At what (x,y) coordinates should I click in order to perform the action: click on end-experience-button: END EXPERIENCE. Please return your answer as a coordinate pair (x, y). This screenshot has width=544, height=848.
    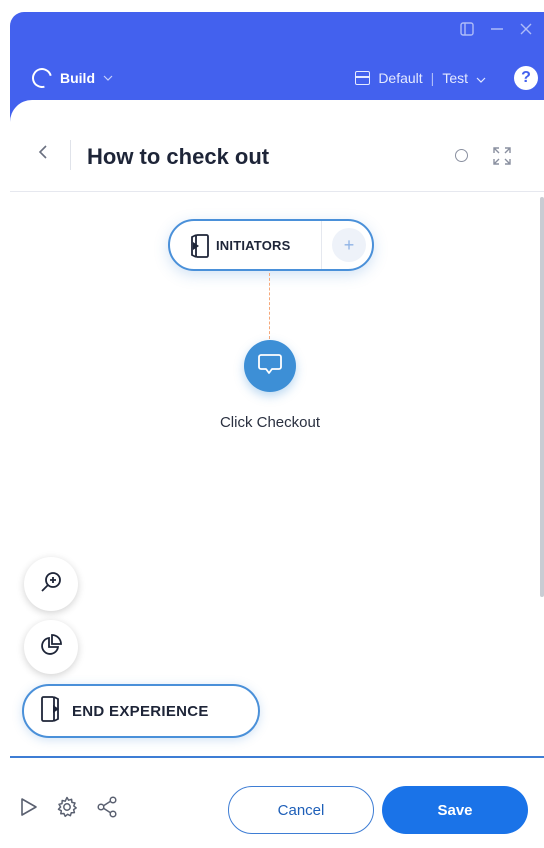
    Looking at the image, I should click on (141, 711).